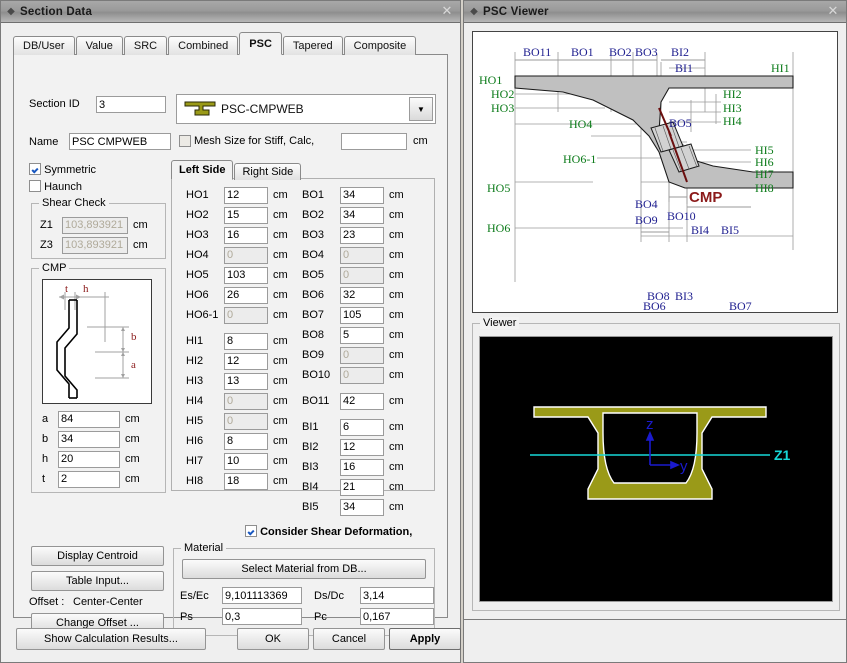  I want to click on section-data-titlebar: ◆ Section Data ✕, so click(230, 12).